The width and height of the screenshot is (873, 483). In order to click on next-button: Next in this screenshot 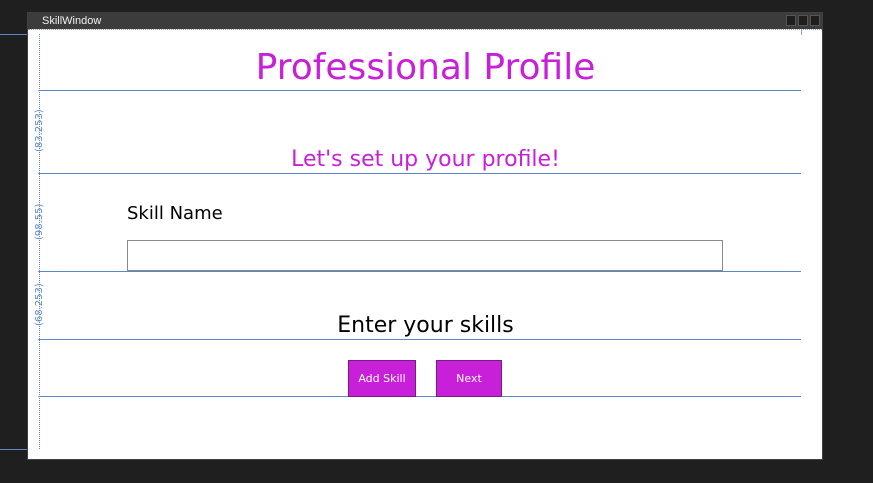, I will do `click(469, 378)`.